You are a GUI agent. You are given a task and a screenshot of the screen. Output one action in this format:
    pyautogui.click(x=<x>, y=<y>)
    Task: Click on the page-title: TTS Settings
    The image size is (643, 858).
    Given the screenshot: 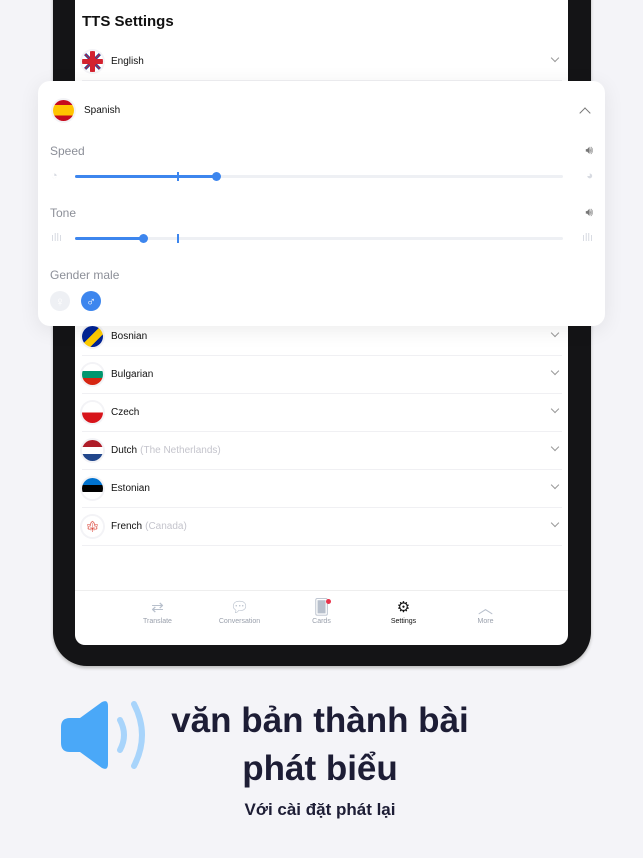 What is the action you would take?
    pyautogui.click(x=128, y=21)
    